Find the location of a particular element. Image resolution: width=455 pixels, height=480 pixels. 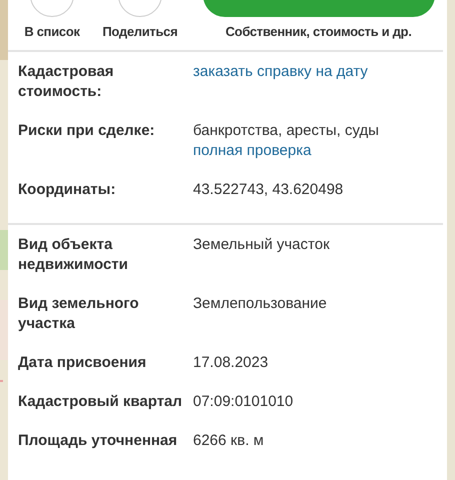

button-caption: Собственник, стоимость и др. is located at coordinates (318, 32).